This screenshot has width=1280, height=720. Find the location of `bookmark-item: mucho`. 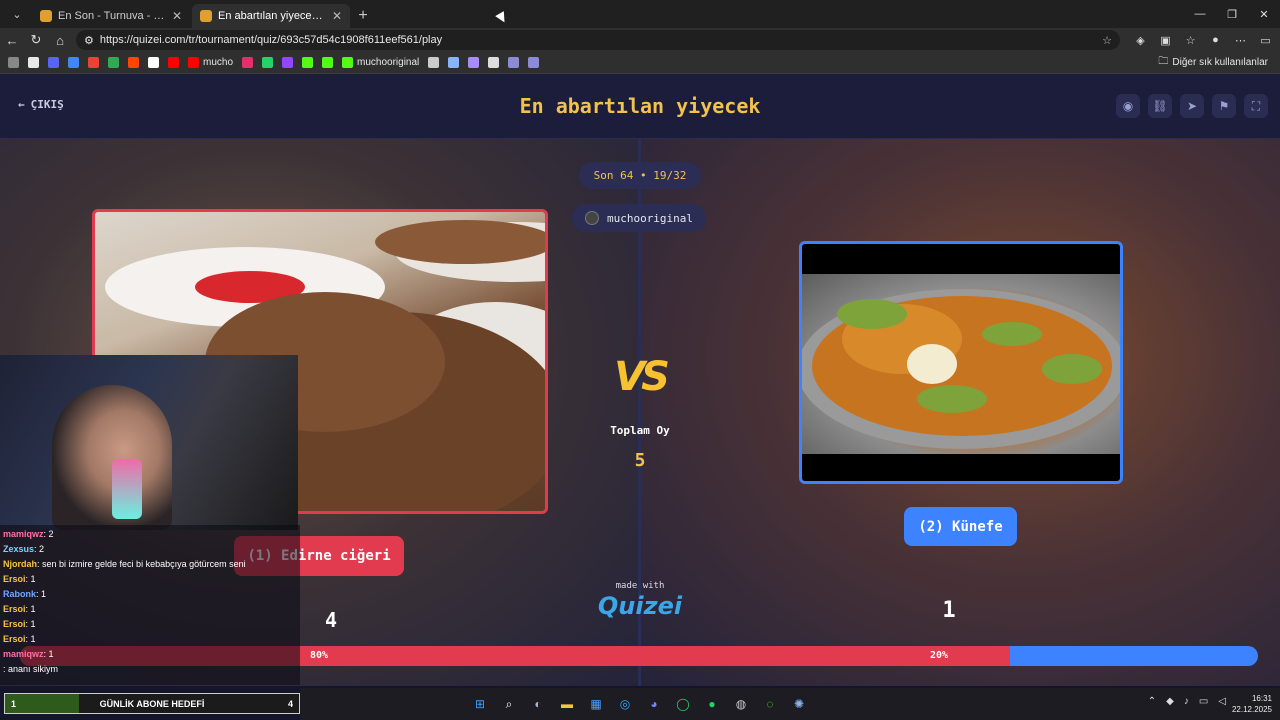

bookmark-item: mucho is located at coordinates (210, 62).